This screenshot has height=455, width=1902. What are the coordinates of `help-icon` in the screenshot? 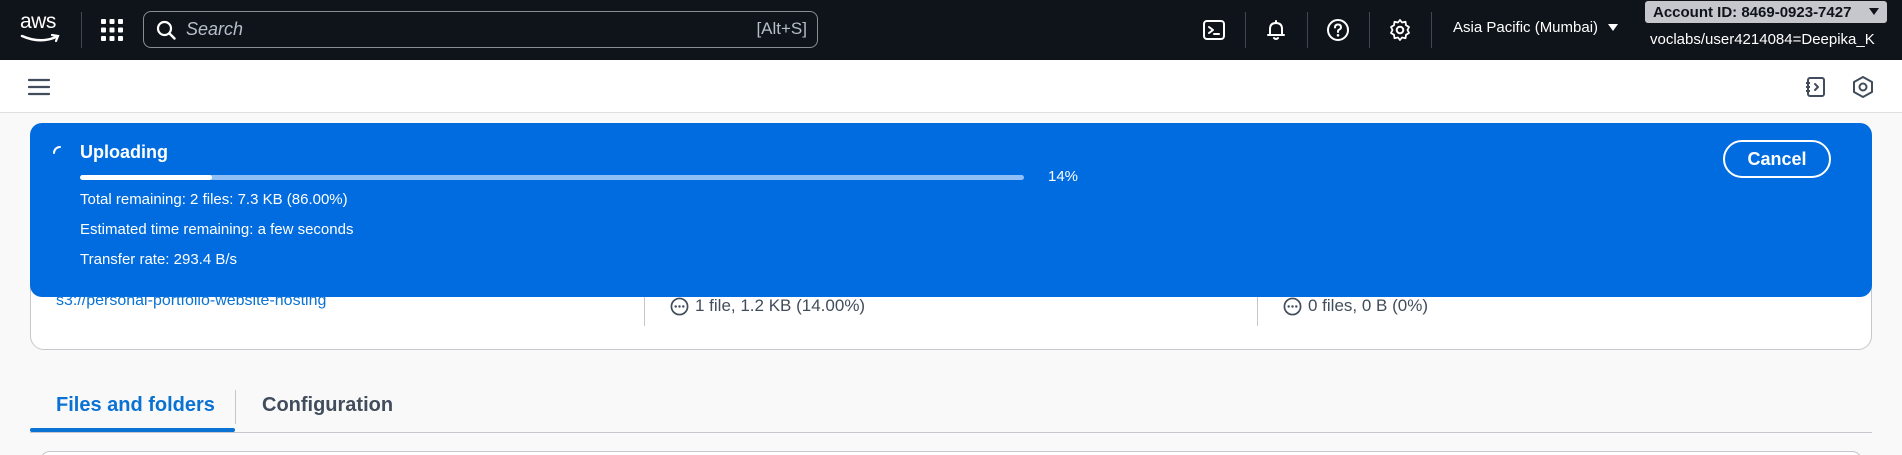 It's located at (1338, 30).